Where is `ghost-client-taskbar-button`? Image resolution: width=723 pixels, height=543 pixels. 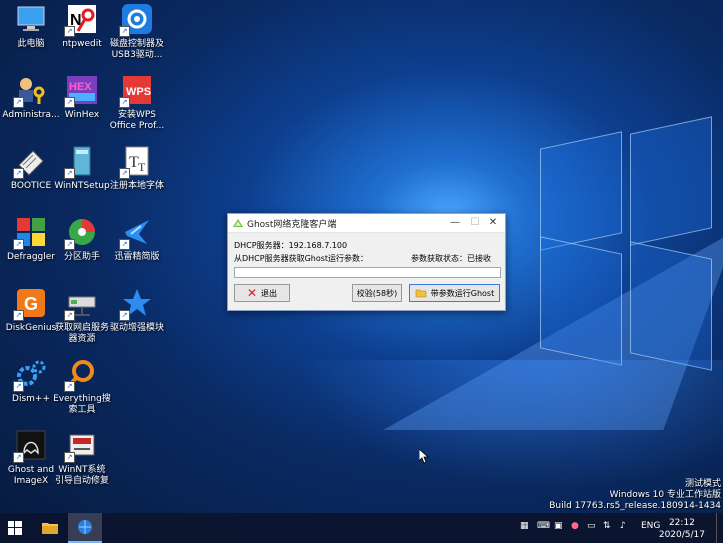
ghost-client-taskbar-button is located at coordinates (85, 528).